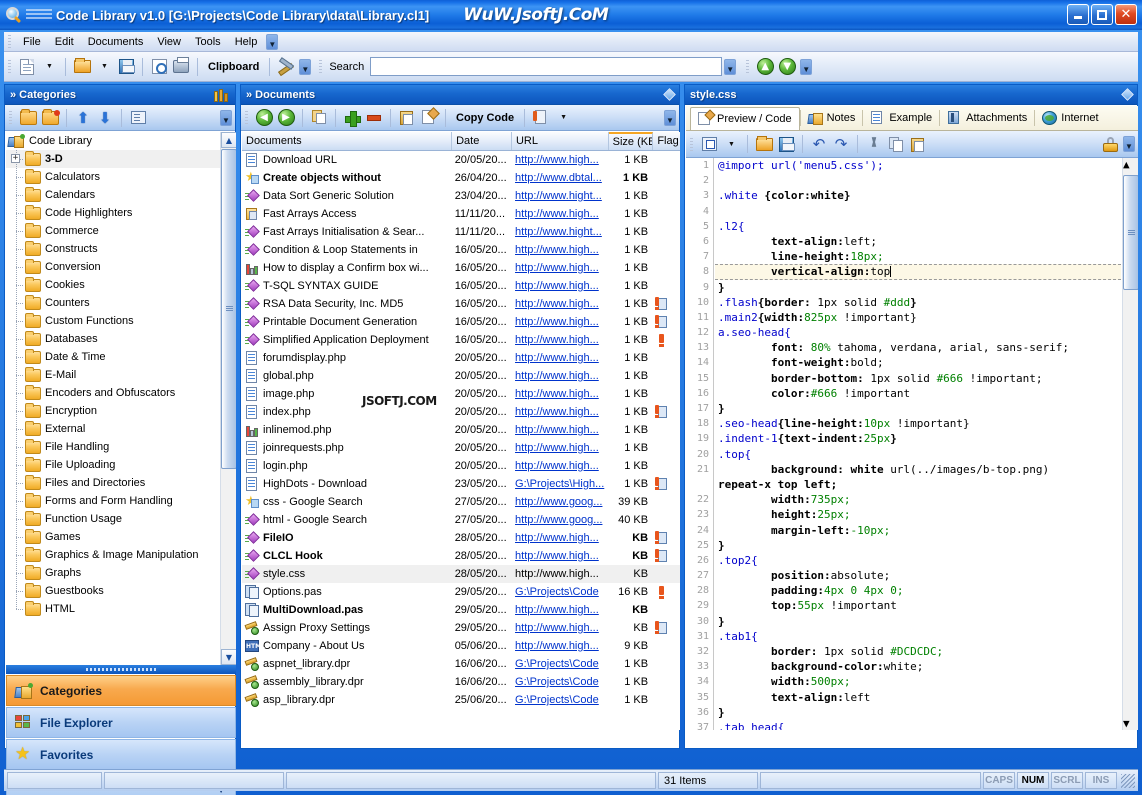  I want to click on minimize-button, so click(1078, 14).